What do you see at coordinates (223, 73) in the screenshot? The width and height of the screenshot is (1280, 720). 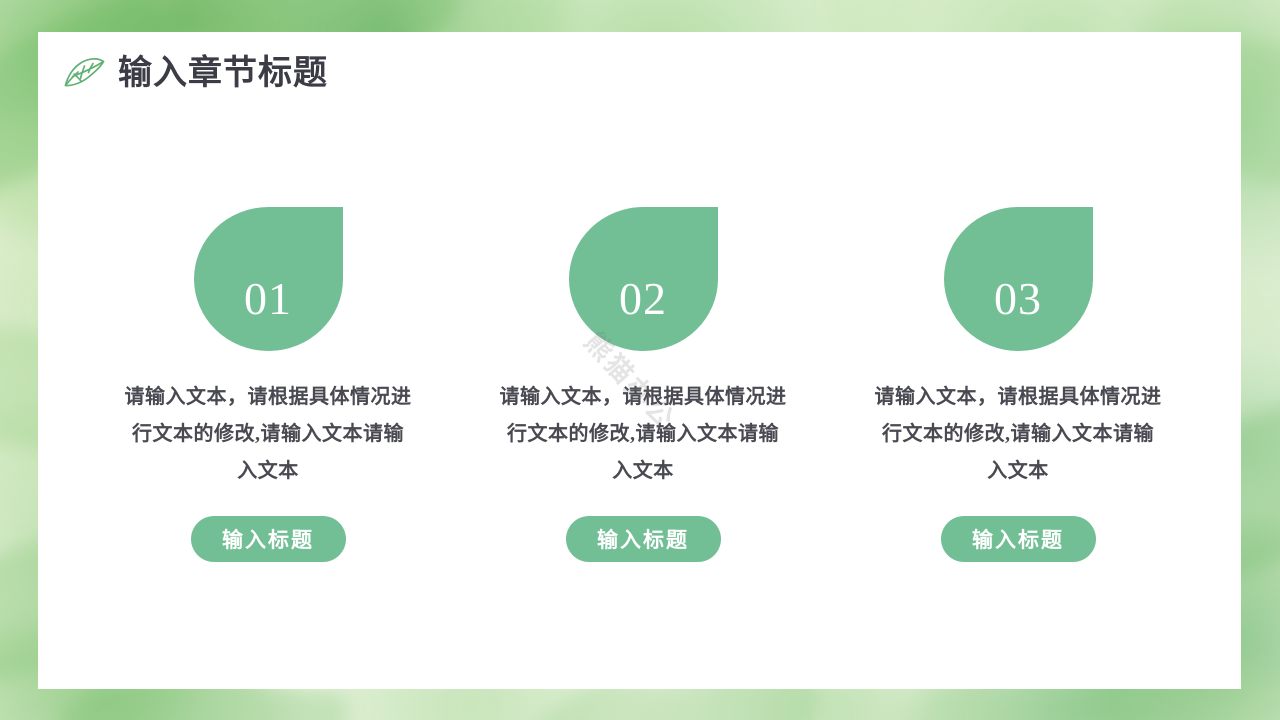 I see `page-title: 输入章节标题` at bounding box center [223, 73].